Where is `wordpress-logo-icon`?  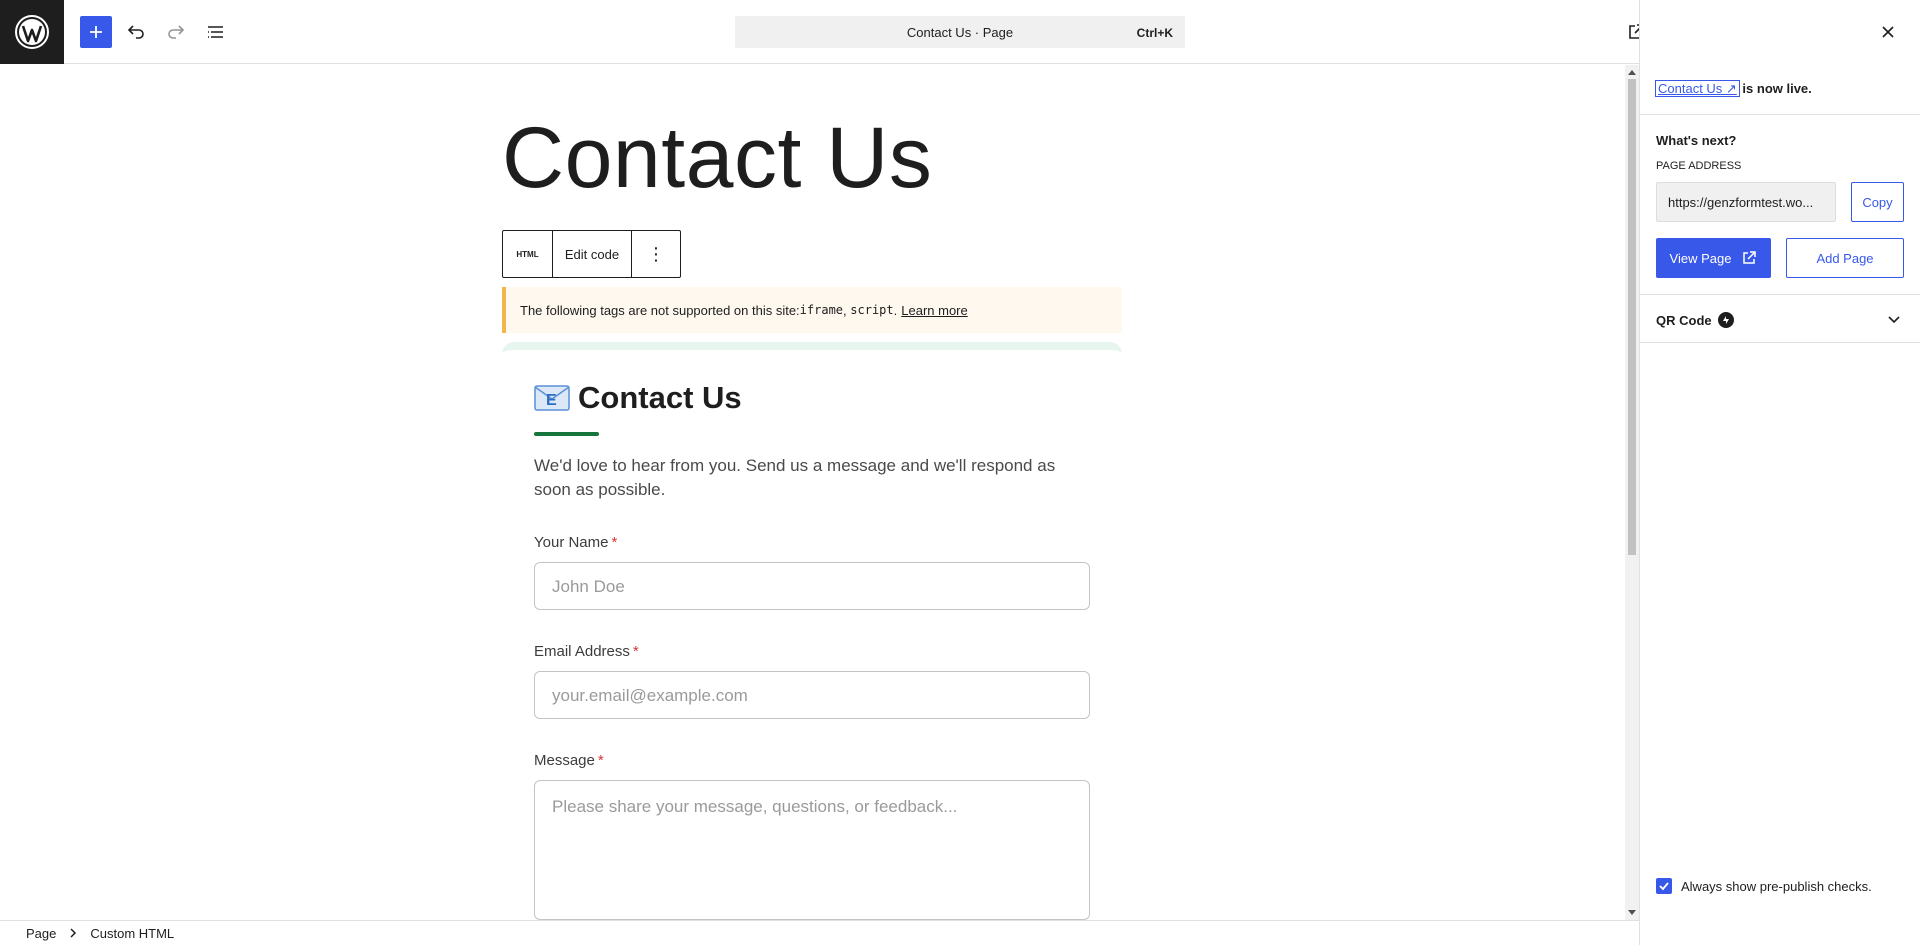 wordpress-logo-icon is located at coordinates (32, 32).